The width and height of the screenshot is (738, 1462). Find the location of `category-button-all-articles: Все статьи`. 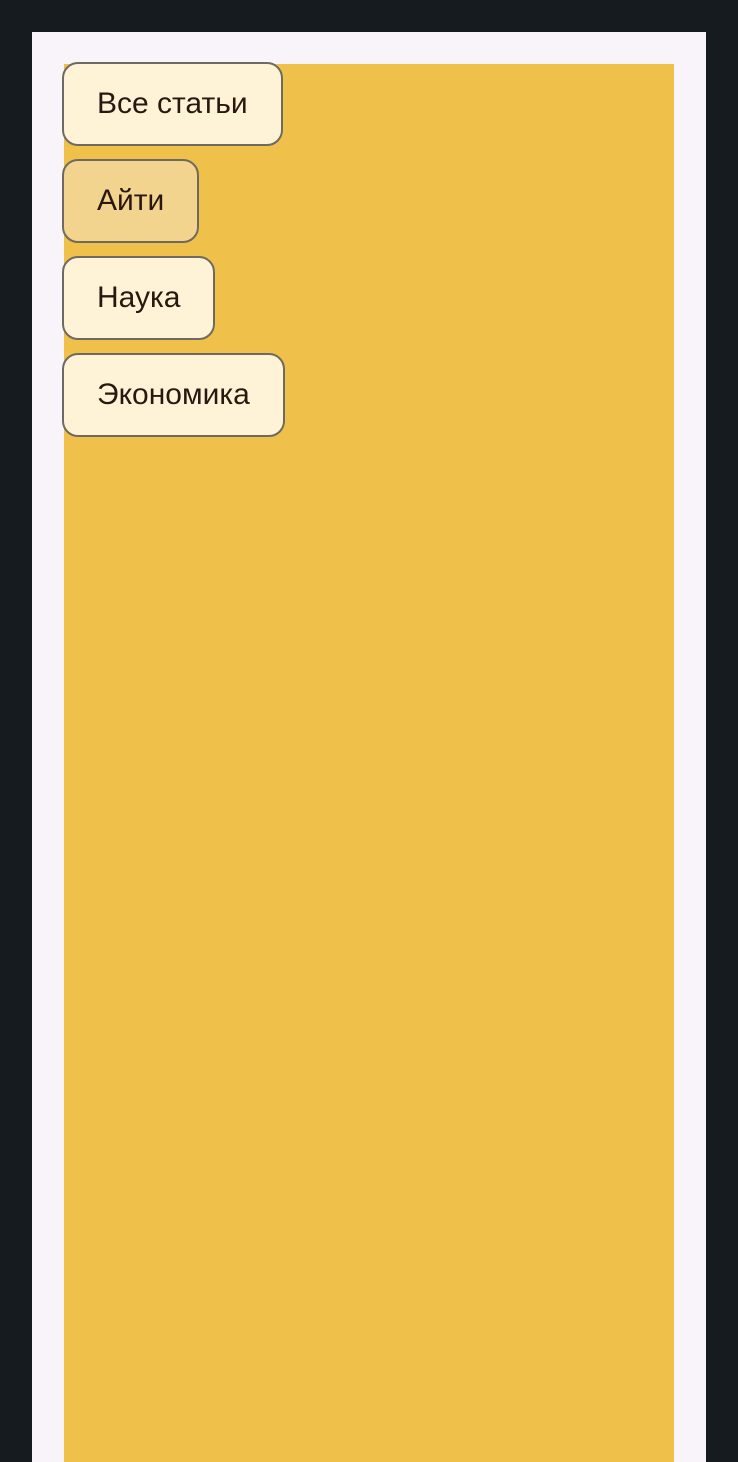

category-button-all-articles: Все статьи is located at coordinates (172, 104).